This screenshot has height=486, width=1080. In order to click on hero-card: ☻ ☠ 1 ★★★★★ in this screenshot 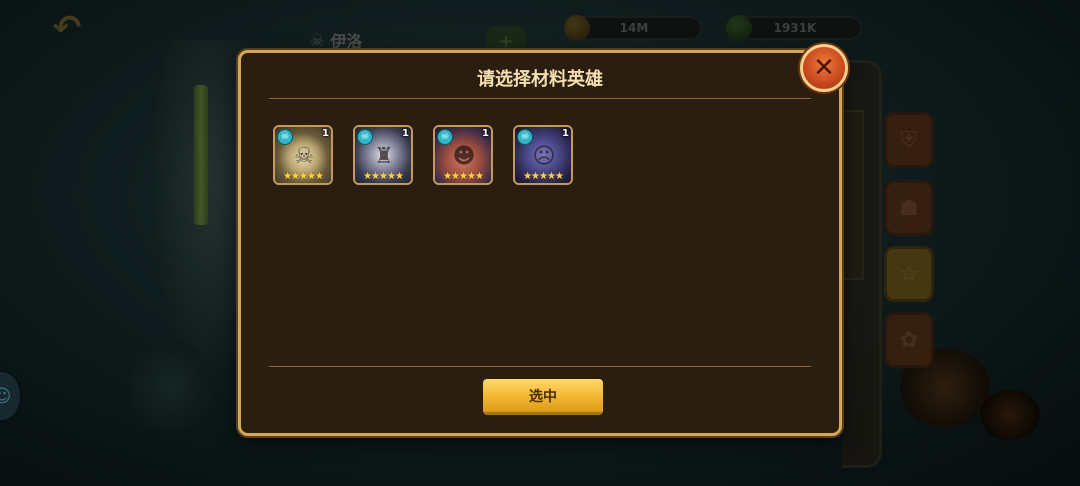, I will do `click(463, 155)`.